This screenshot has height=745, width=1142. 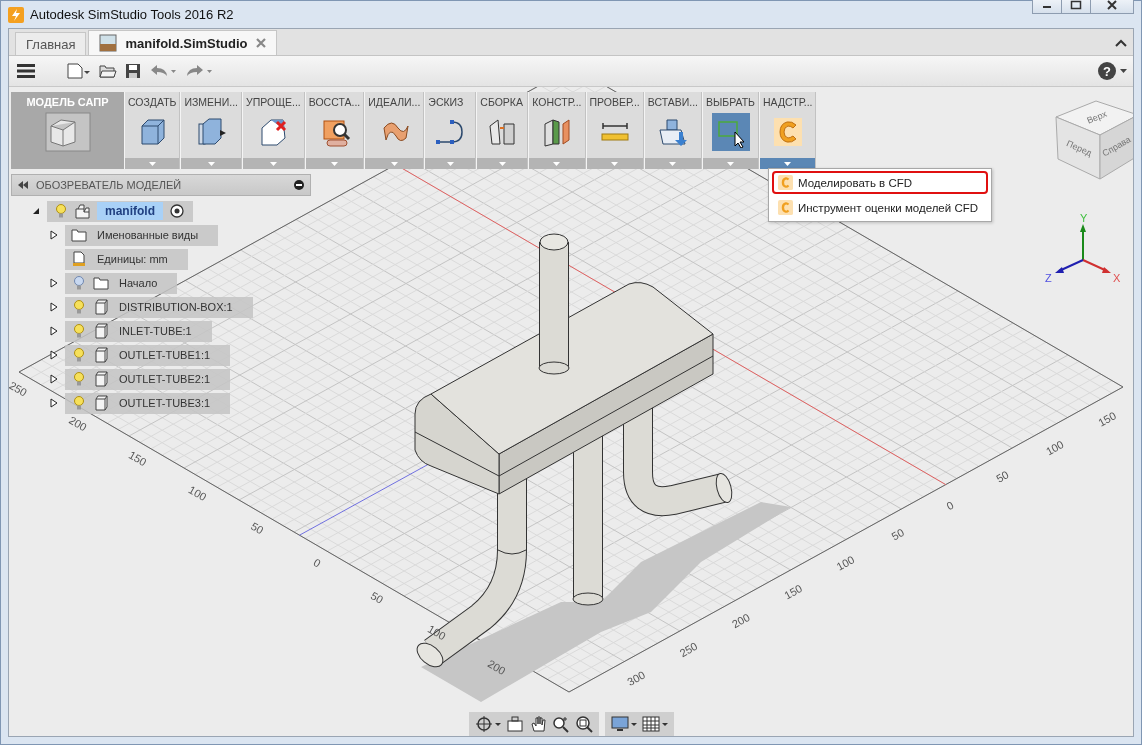 I want to click on close-button, so click(x=1112, y=7).